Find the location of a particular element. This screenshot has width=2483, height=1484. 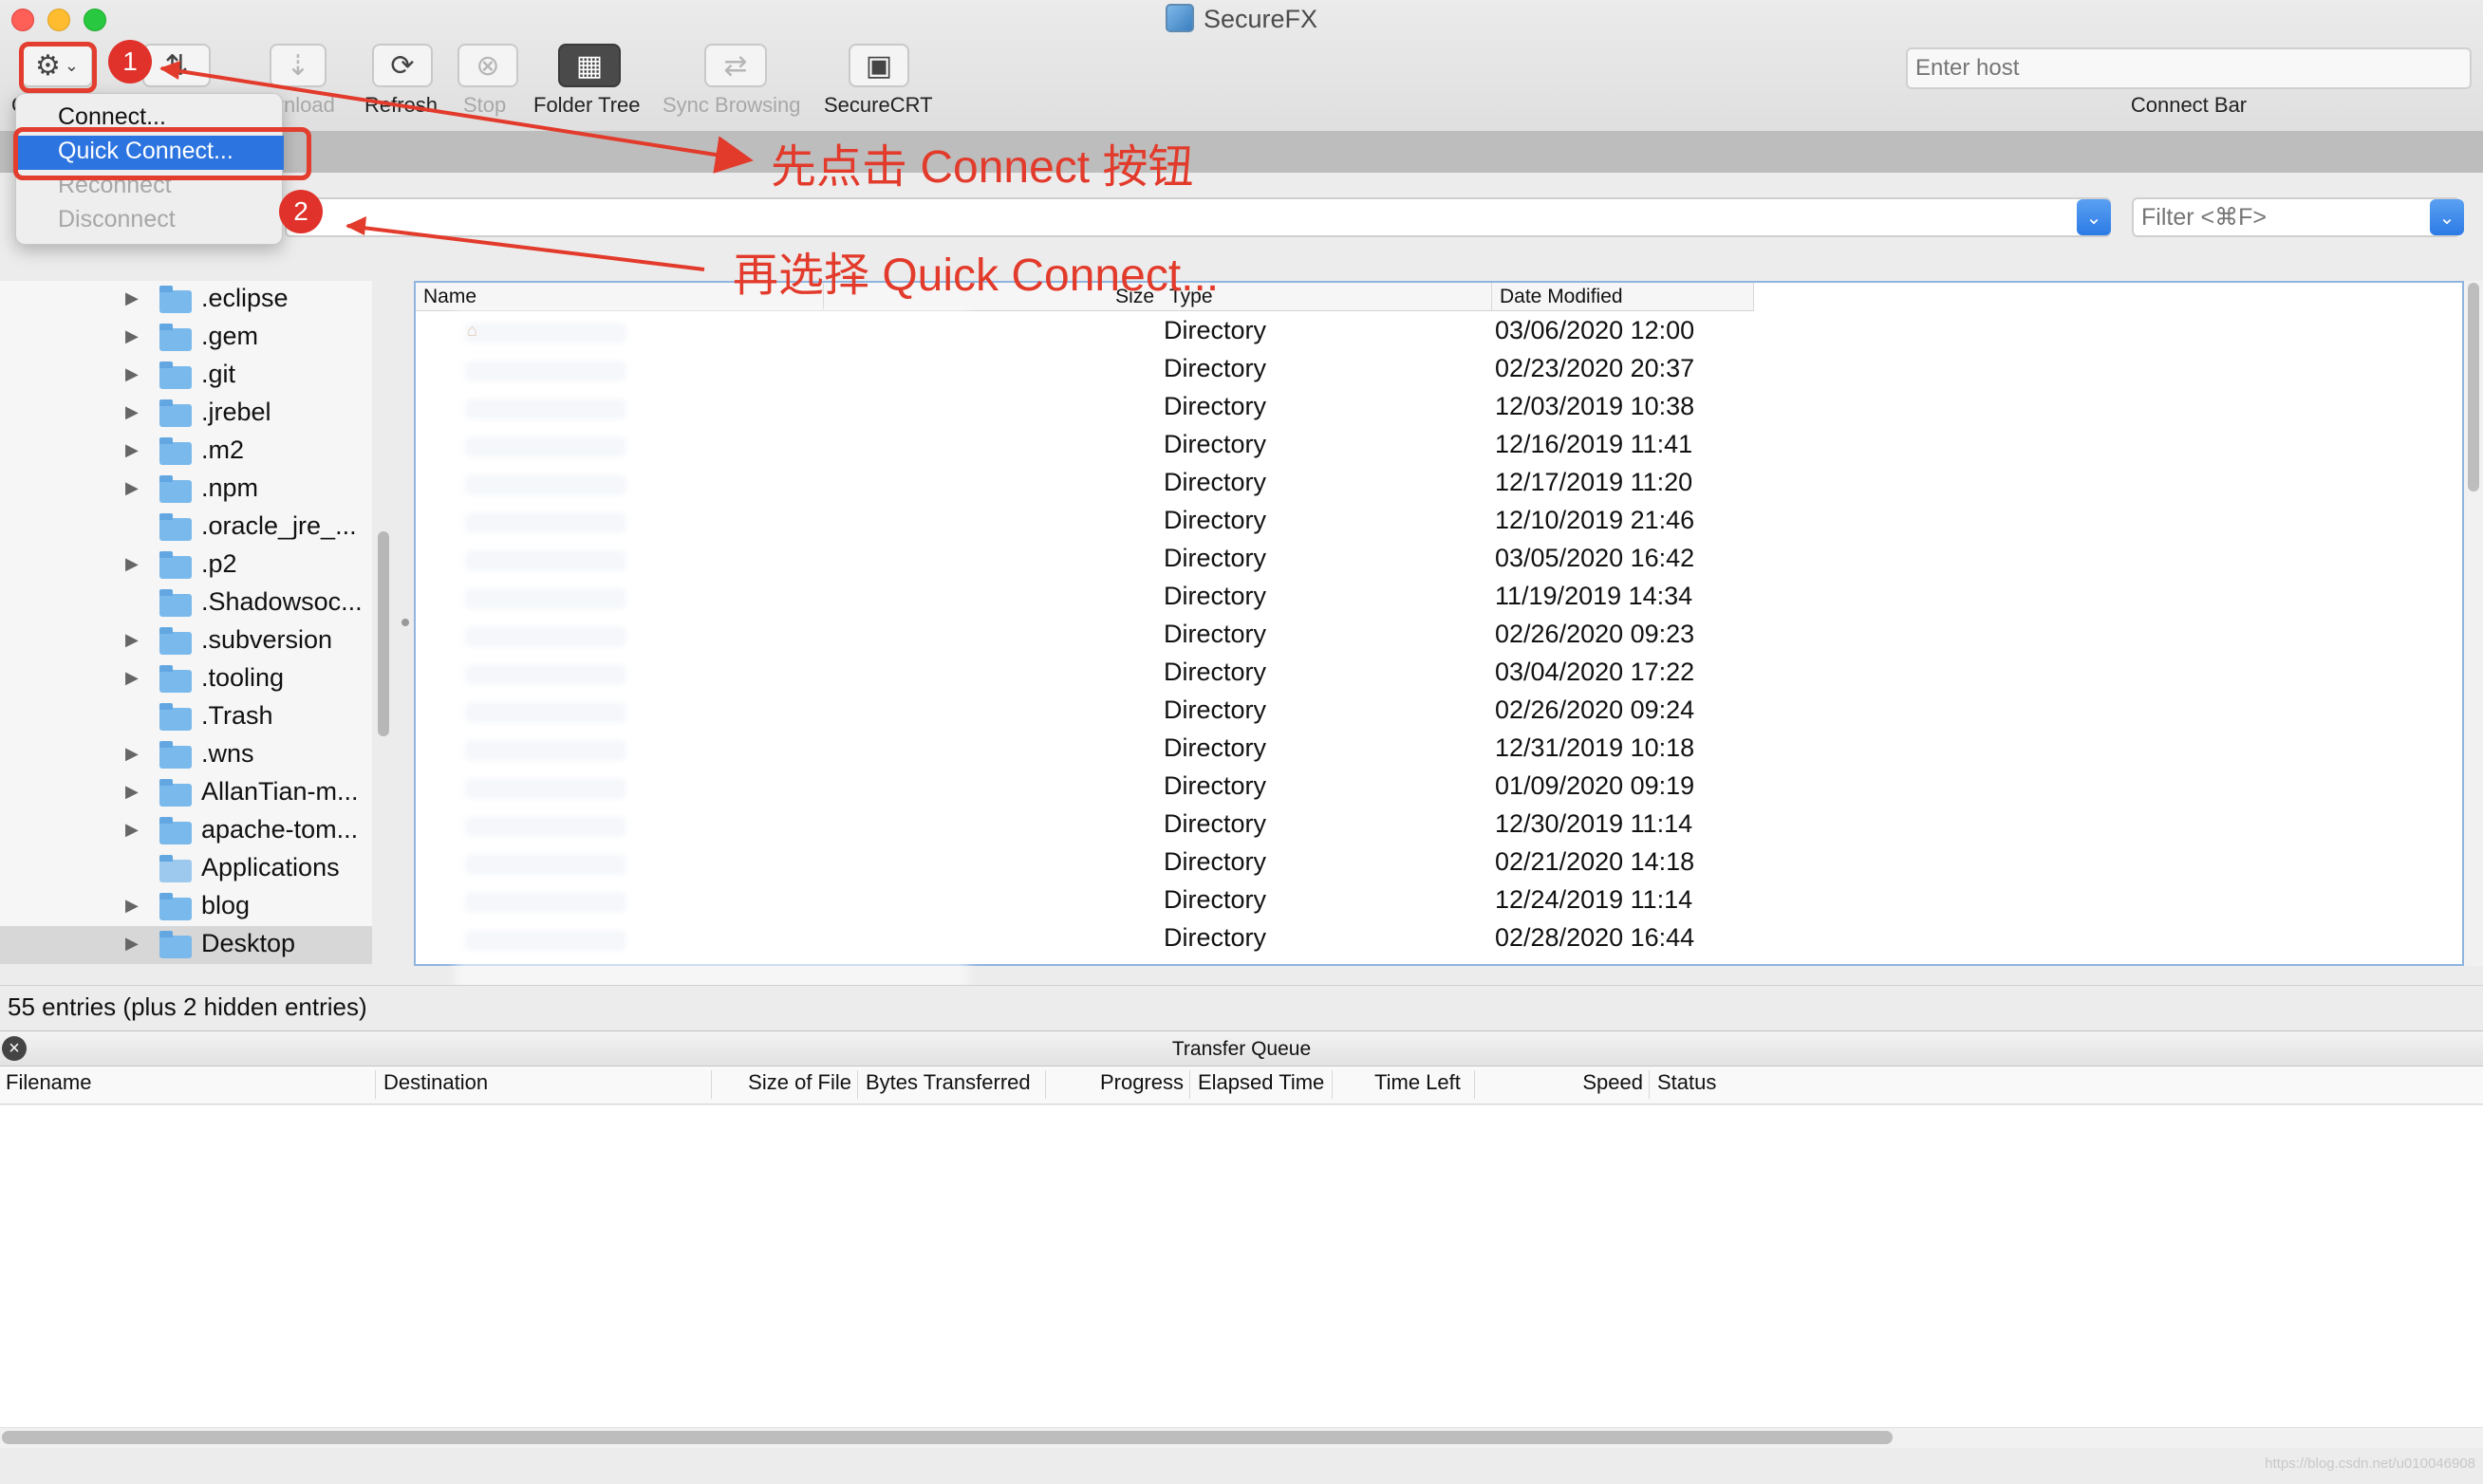

annotation-arrows is located at coordinates (457, 166).